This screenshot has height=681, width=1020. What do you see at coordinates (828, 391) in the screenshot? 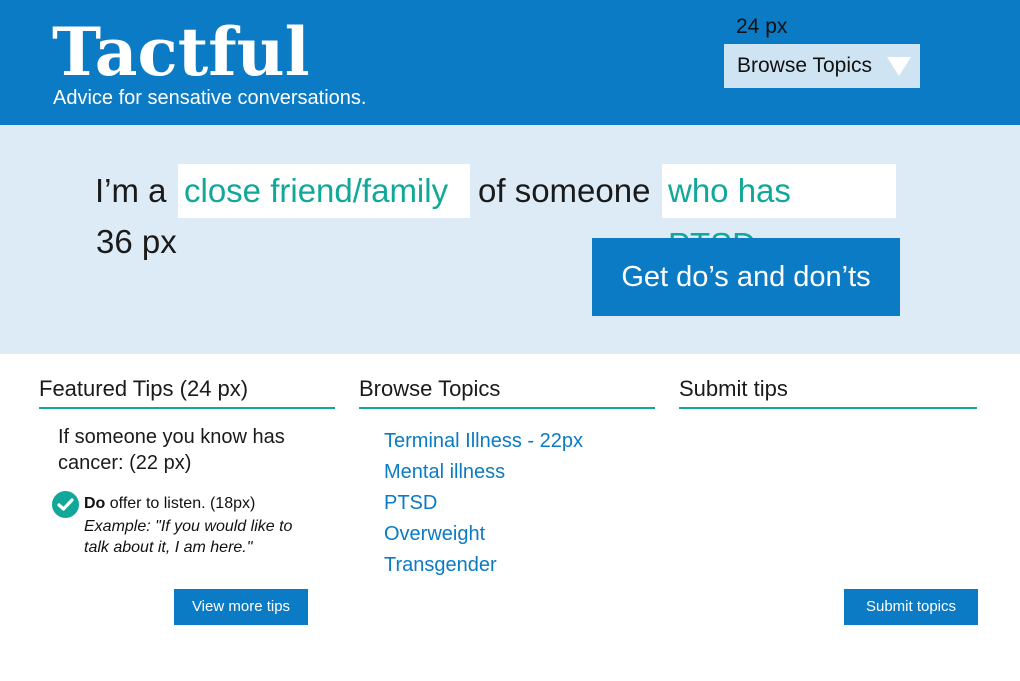
I see `submit-tips-heading: Submit tips` at bounding box center [828, 391].